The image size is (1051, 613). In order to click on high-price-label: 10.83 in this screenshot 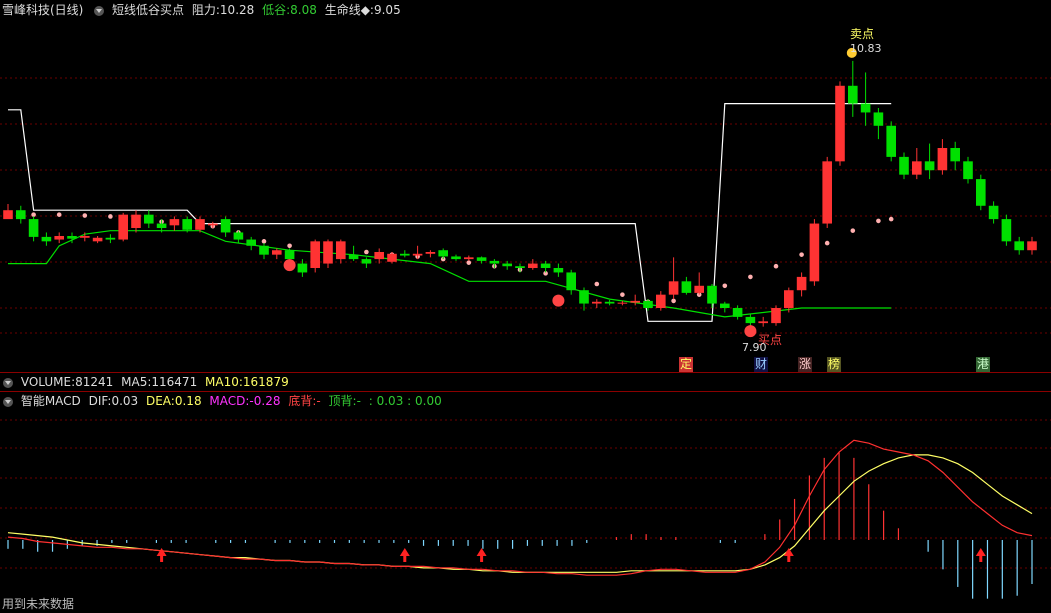, I will do `click(866, 48)`.